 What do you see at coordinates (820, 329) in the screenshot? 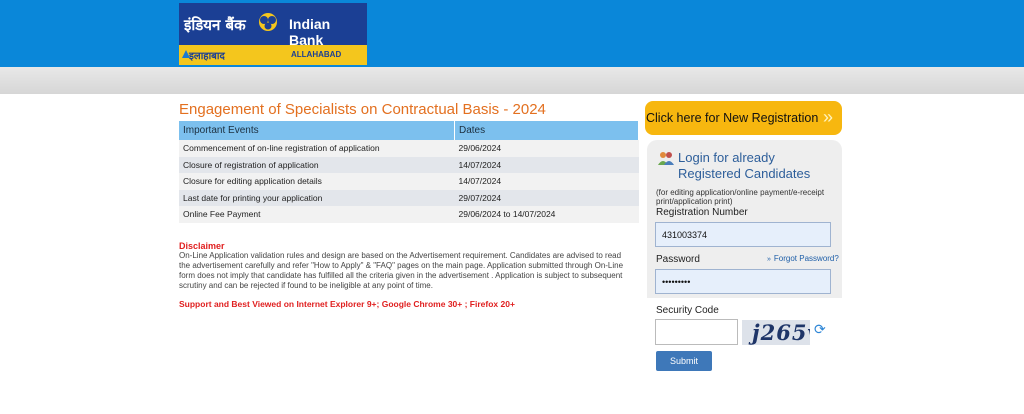
I see `refresh-captcha-icon: ⟳` at bounding box center [820, 329].